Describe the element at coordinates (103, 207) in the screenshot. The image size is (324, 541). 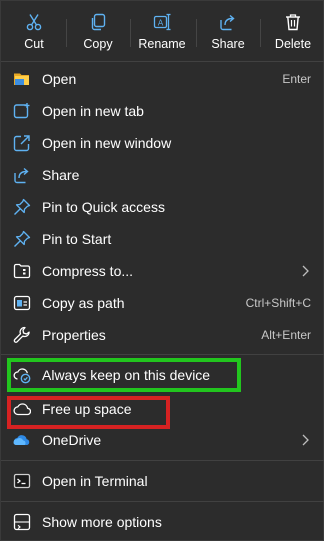
I see `menu-item-label: Pin to Quick access` at that location.